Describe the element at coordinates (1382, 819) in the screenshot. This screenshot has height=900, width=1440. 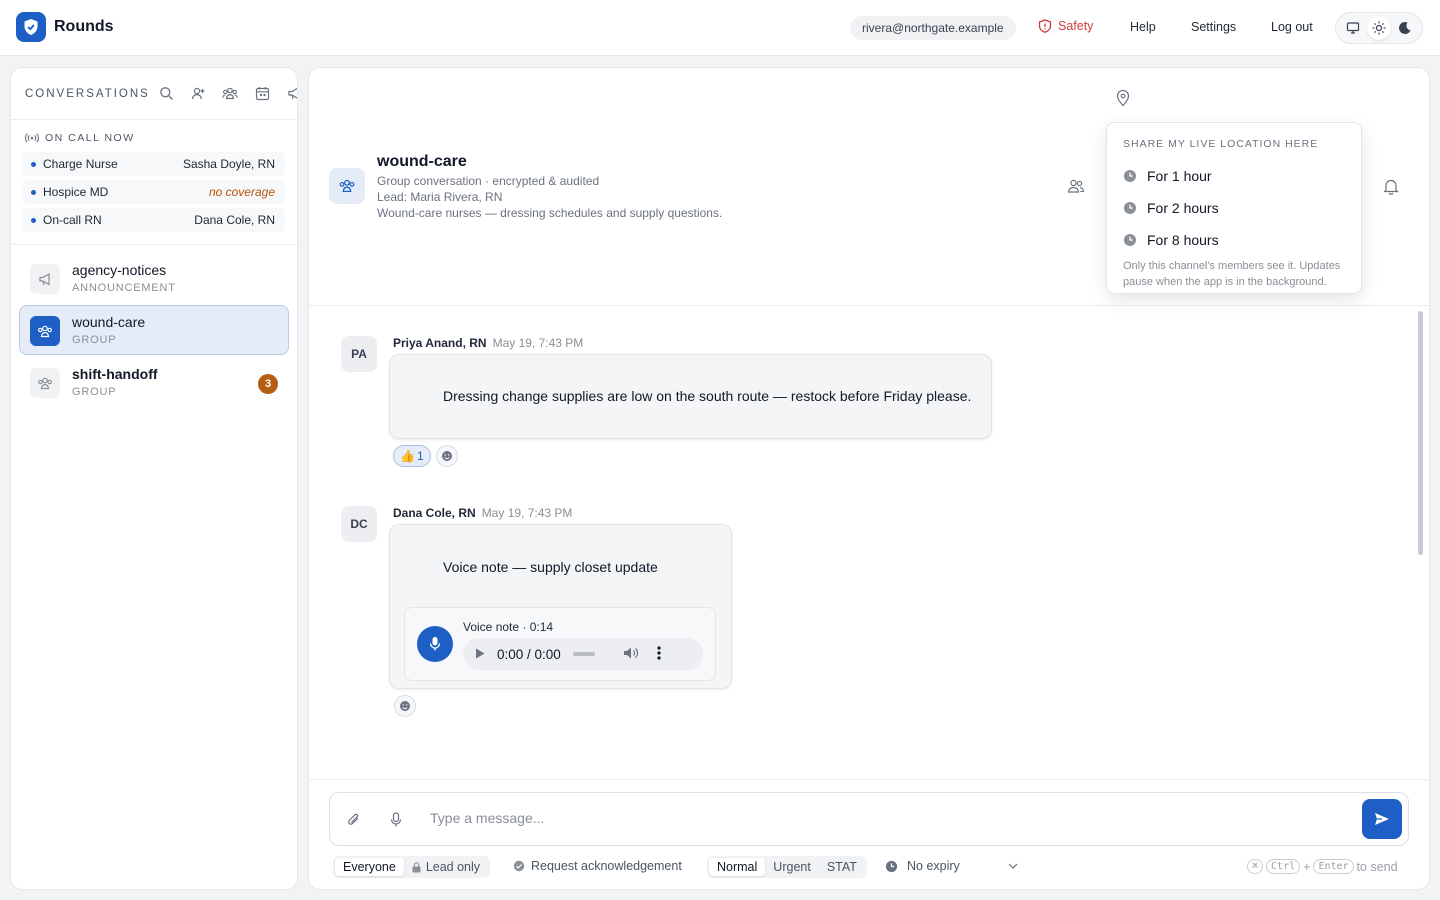
I see `send-button` at that location.